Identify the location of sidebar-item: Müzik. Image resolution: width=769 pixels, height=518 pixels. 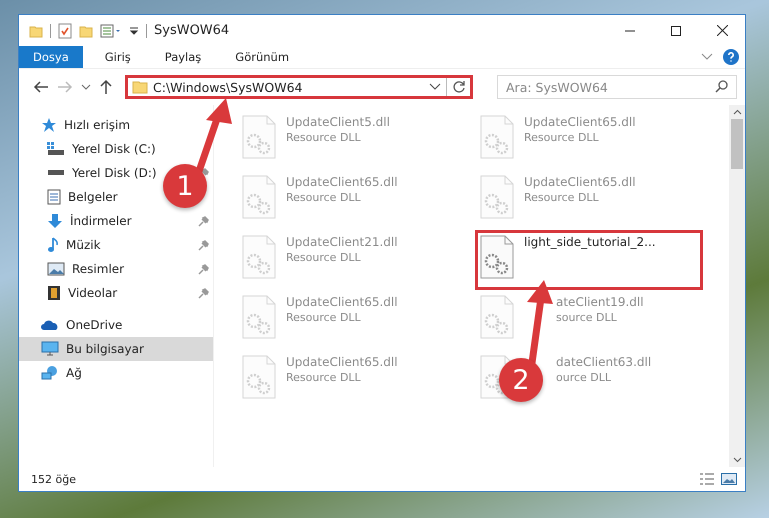
(116, 245).